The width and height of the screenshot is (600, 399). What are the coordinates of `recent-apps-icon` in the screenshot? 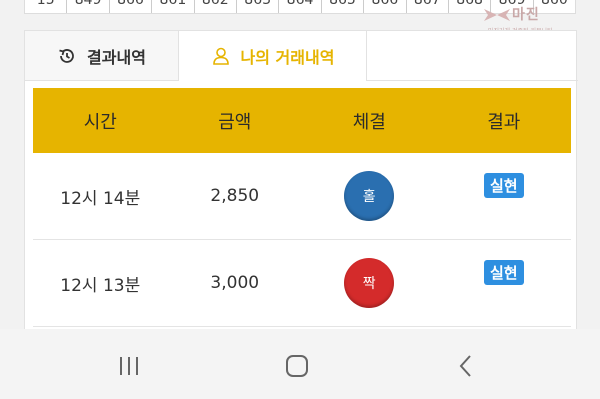 It's located at (129, 366).